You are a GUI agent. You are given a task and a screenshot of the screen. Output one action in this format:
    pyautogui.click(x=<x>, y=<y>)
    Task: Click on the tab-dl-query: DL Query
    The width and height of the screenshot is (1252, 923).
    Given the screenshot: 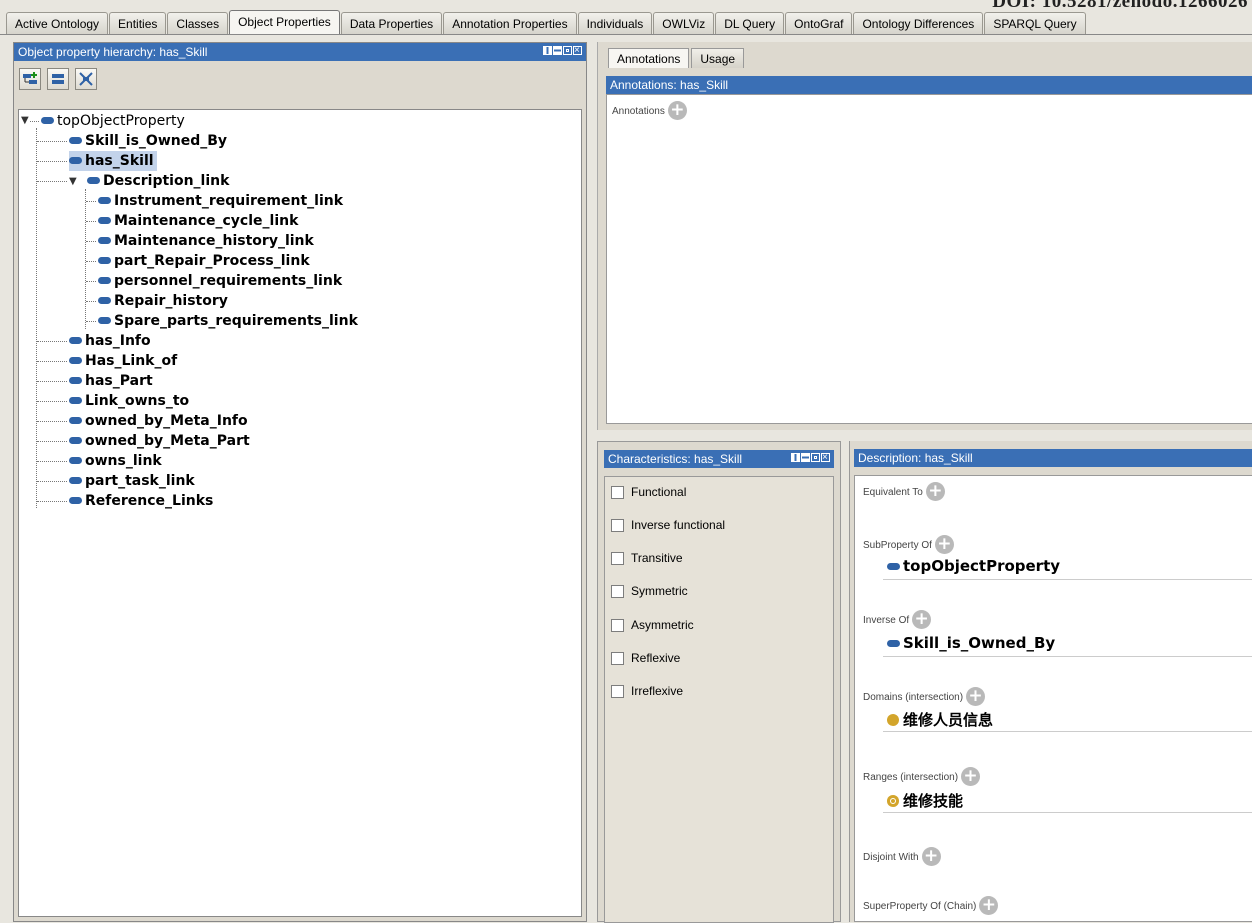 What is the action you would take?
    pyautogui.click(x=750, y=23)
    